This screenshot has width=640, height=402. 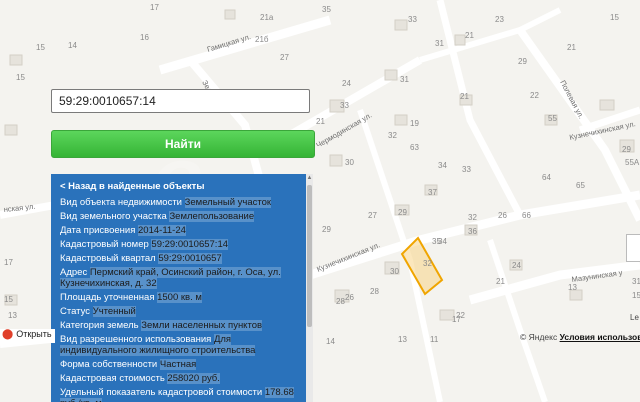 I want to click on result-row-value: 2014-11-24, so click(x=162, y=230).